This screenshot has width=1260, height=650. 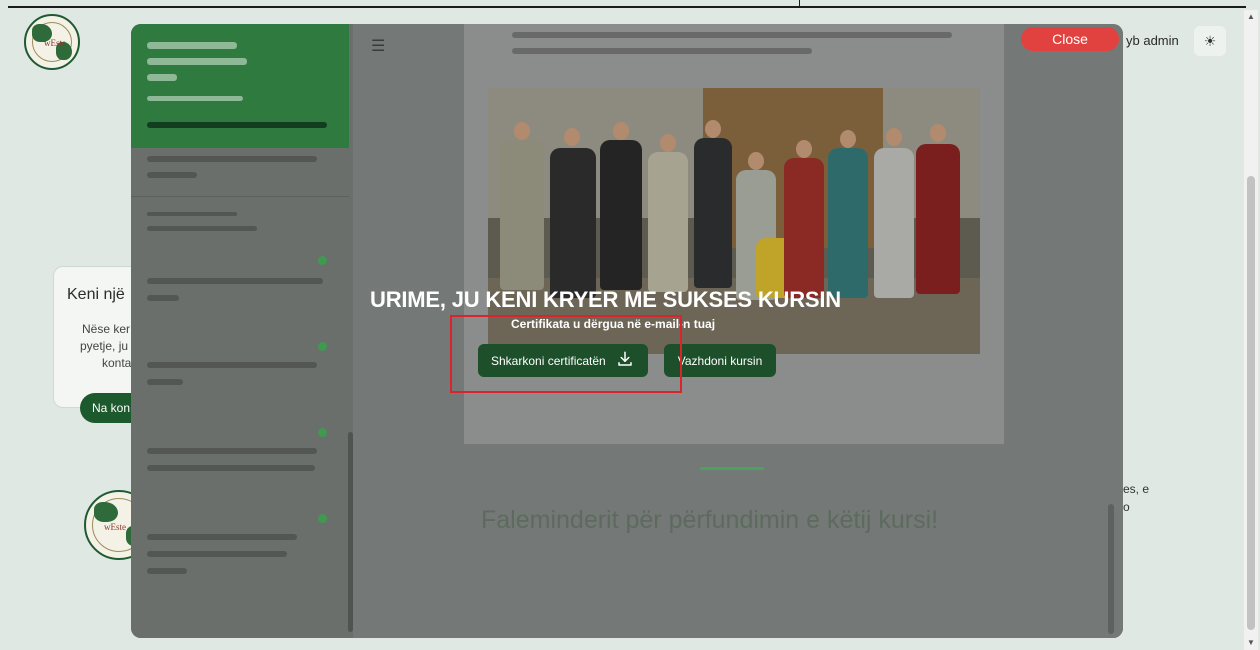 I want to click on close-button: Close, so click(x=1070, y=39).